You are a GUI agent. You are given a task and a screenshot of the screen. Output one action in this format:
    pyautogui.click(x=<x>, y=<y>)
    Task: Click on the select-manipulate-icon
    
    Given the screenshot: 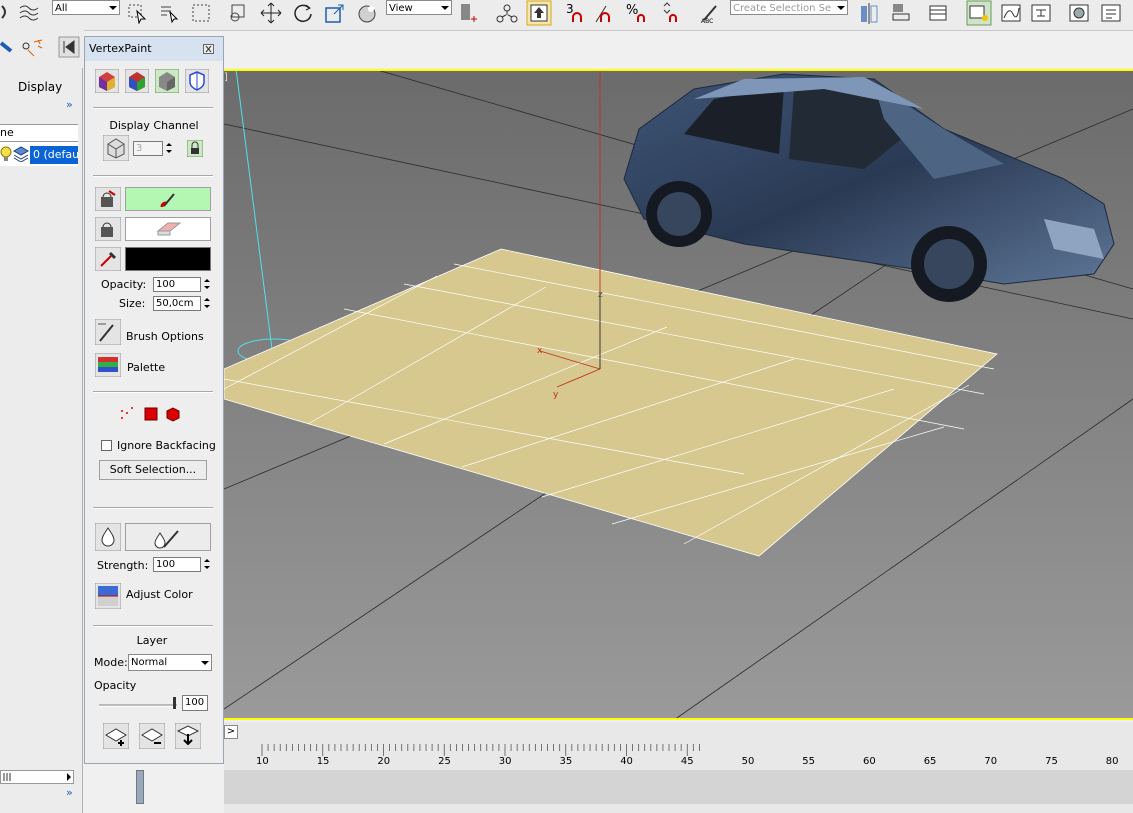 What is the action you would take?
    pyautogui.click(x=367, y=13)
    